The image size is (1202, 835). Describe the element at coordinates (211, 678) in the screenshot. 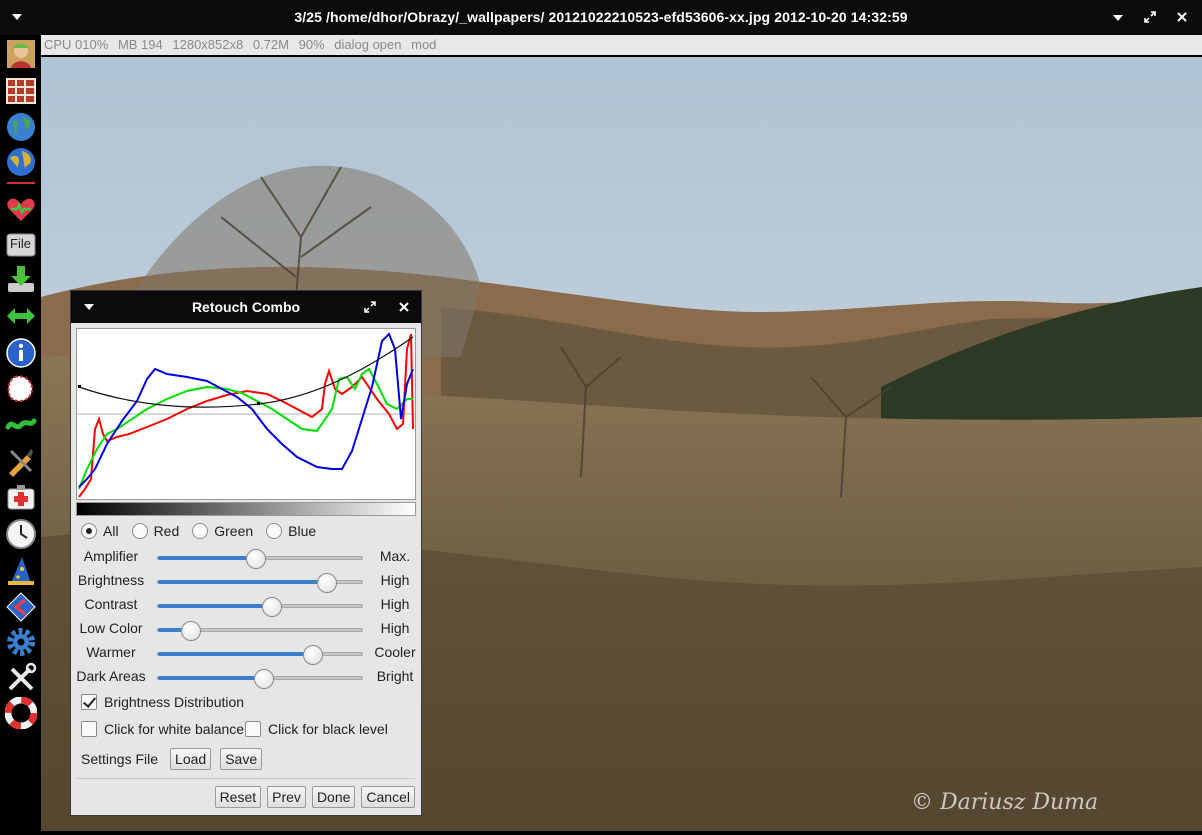

I see `dark-areas-fill` at that location.